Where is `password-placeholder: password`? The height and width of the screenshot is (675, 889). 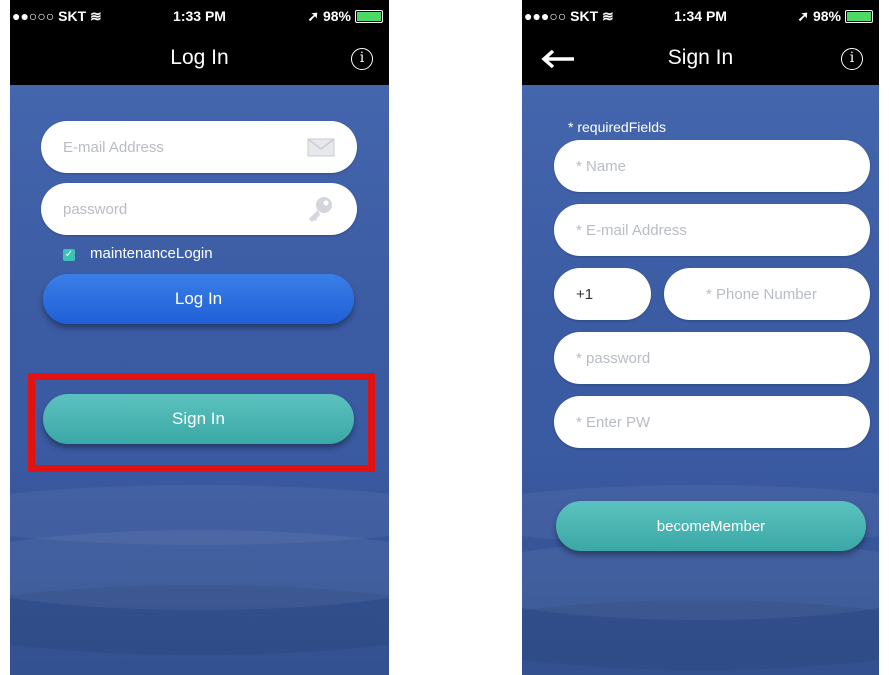 password-placeholder: password is located at coordinates (95, 209).